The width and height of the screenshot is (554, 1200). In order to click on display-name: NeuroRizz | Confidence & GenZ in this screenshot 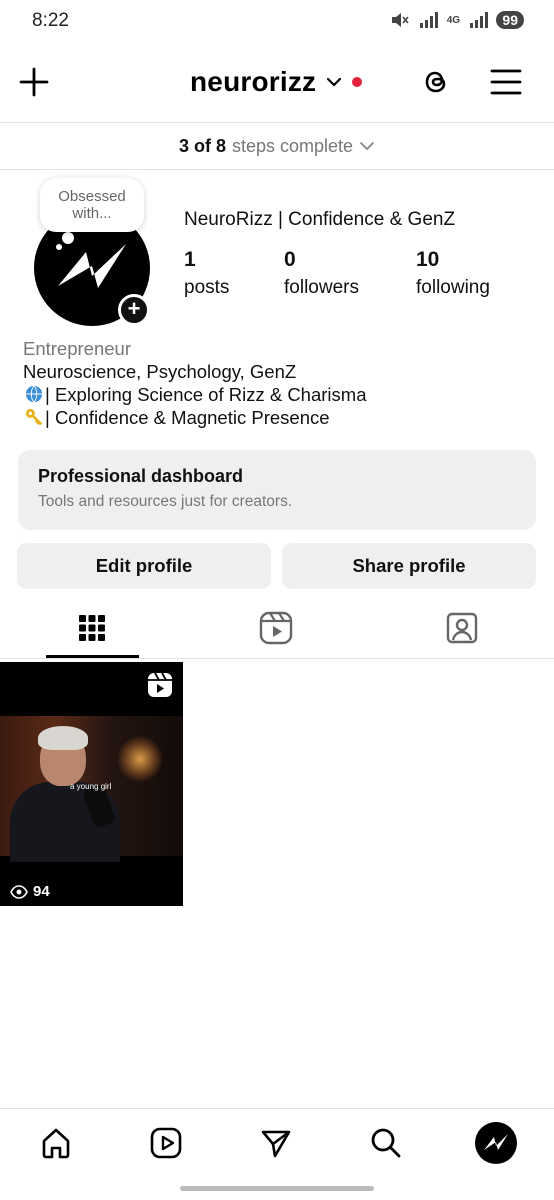, I will do `click(320, 219)`.